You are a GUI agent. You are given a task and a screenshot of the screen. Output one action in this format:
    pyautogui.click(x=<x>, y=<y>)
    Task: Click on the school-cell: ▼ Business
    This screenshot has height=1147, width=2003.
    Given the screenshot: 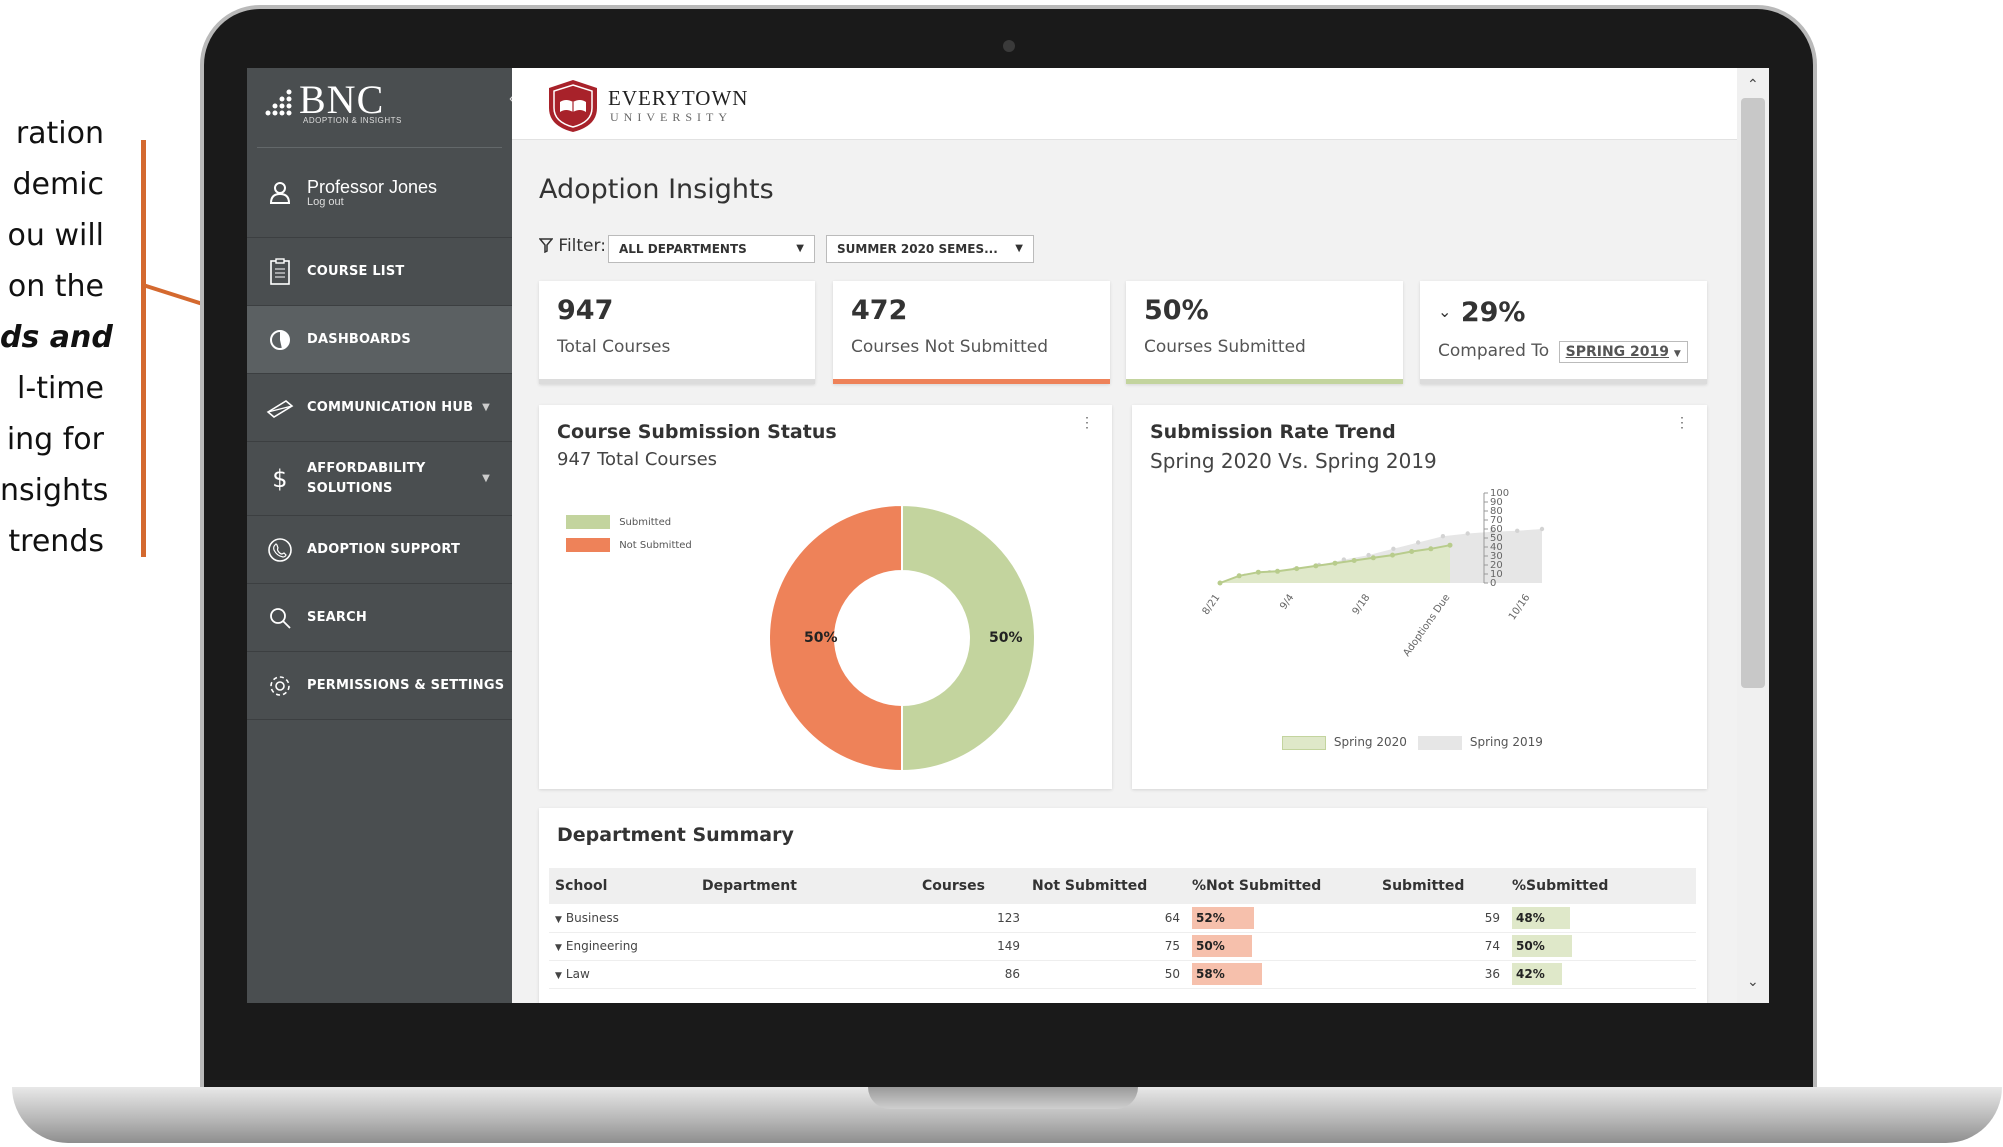 What is the action you would take?
    pyautogui.click(x=622, y=918)
    